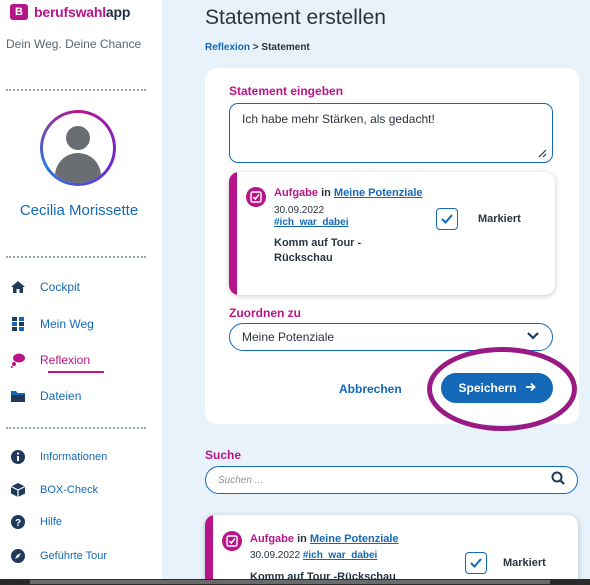  Describe the element at coordinates (338, 119) in the screenshot. I see `statement-text: Ich habe mehr Stärken, als gedacht!` at that location.